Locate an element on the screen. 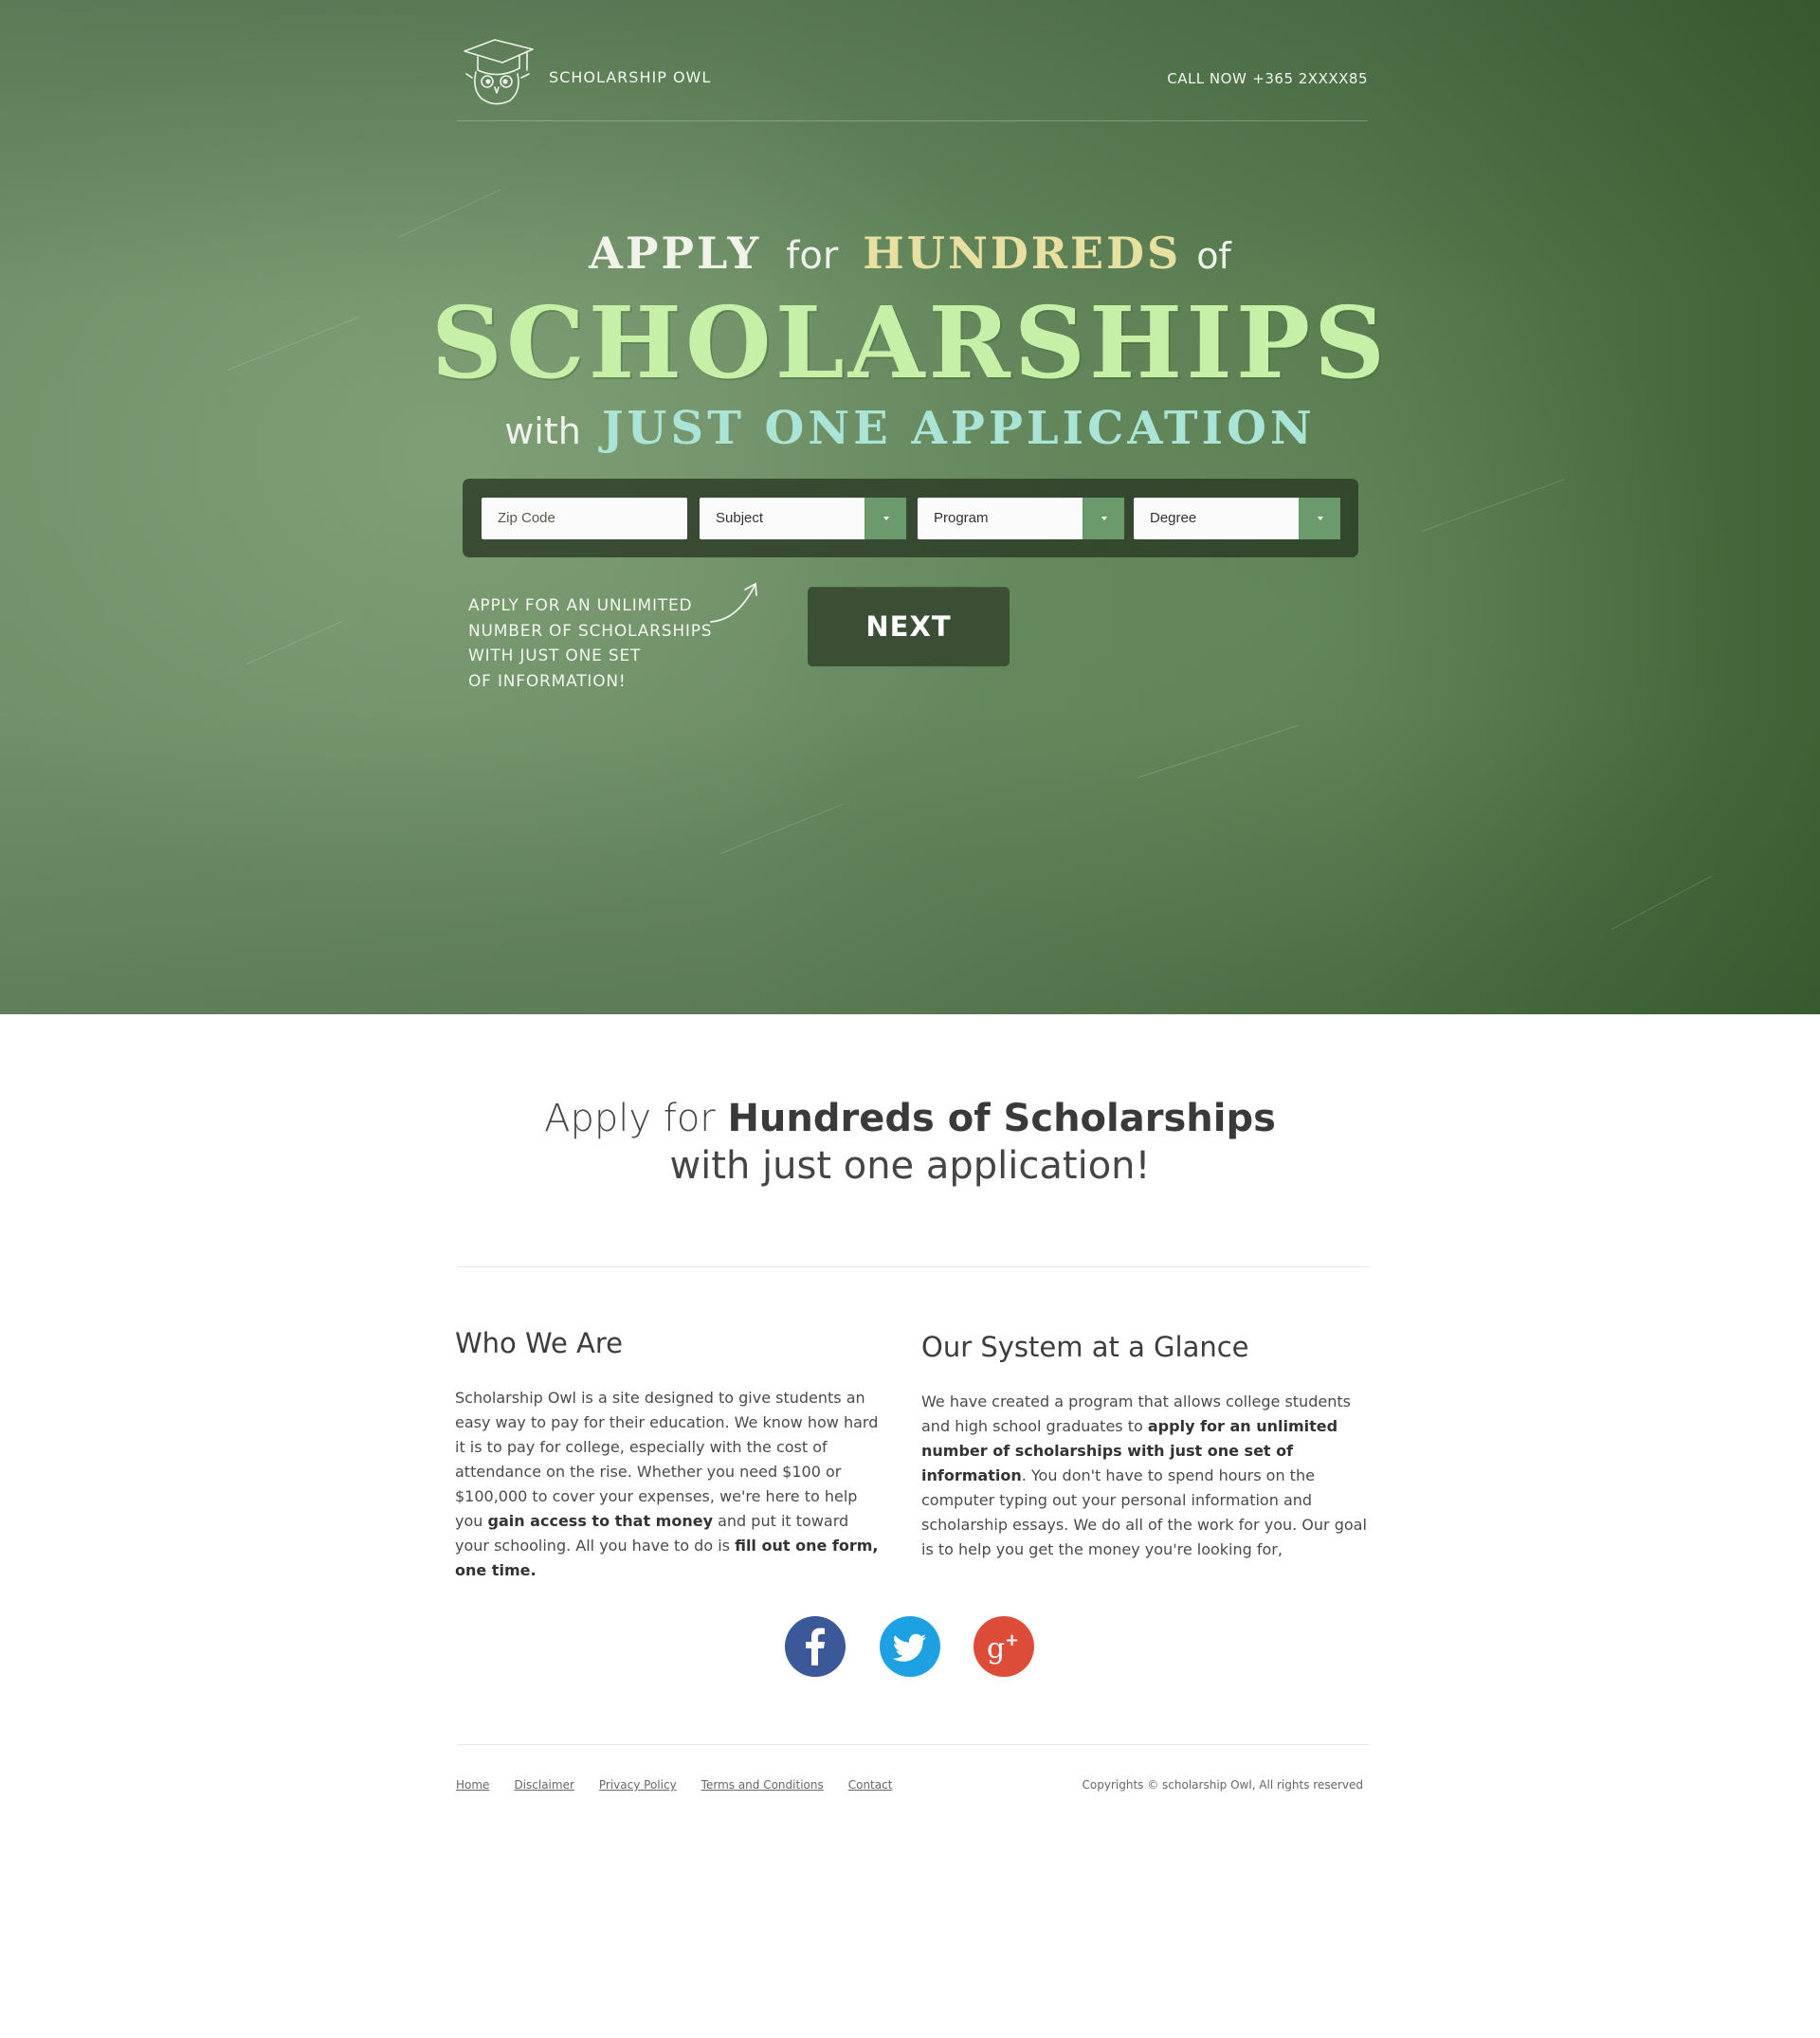  note-line: WITH JUST ONE SET is located at coordinates (555, 655).